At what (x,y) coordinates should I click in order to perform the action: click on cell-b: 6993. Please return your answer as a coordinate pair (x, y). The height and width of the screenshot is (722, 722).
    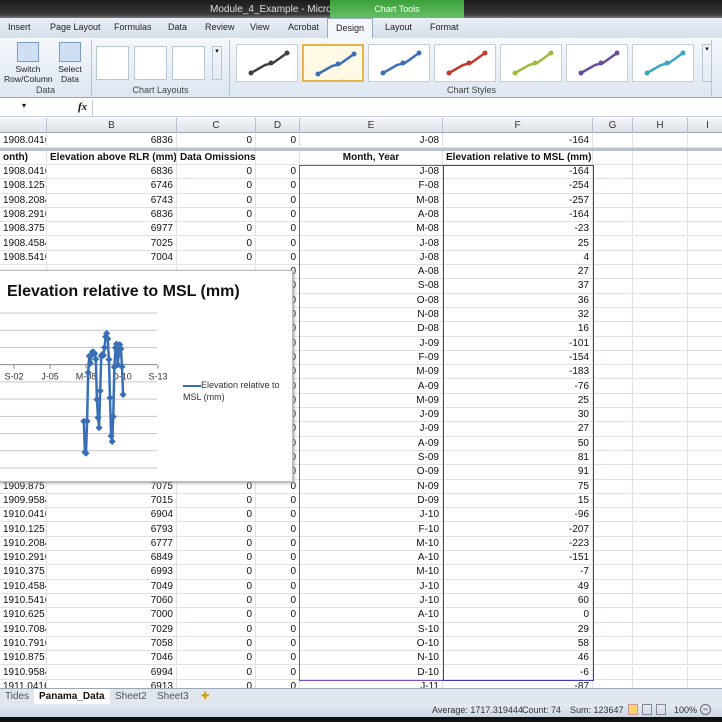
    Looking at the image, I should click on (112, 572).